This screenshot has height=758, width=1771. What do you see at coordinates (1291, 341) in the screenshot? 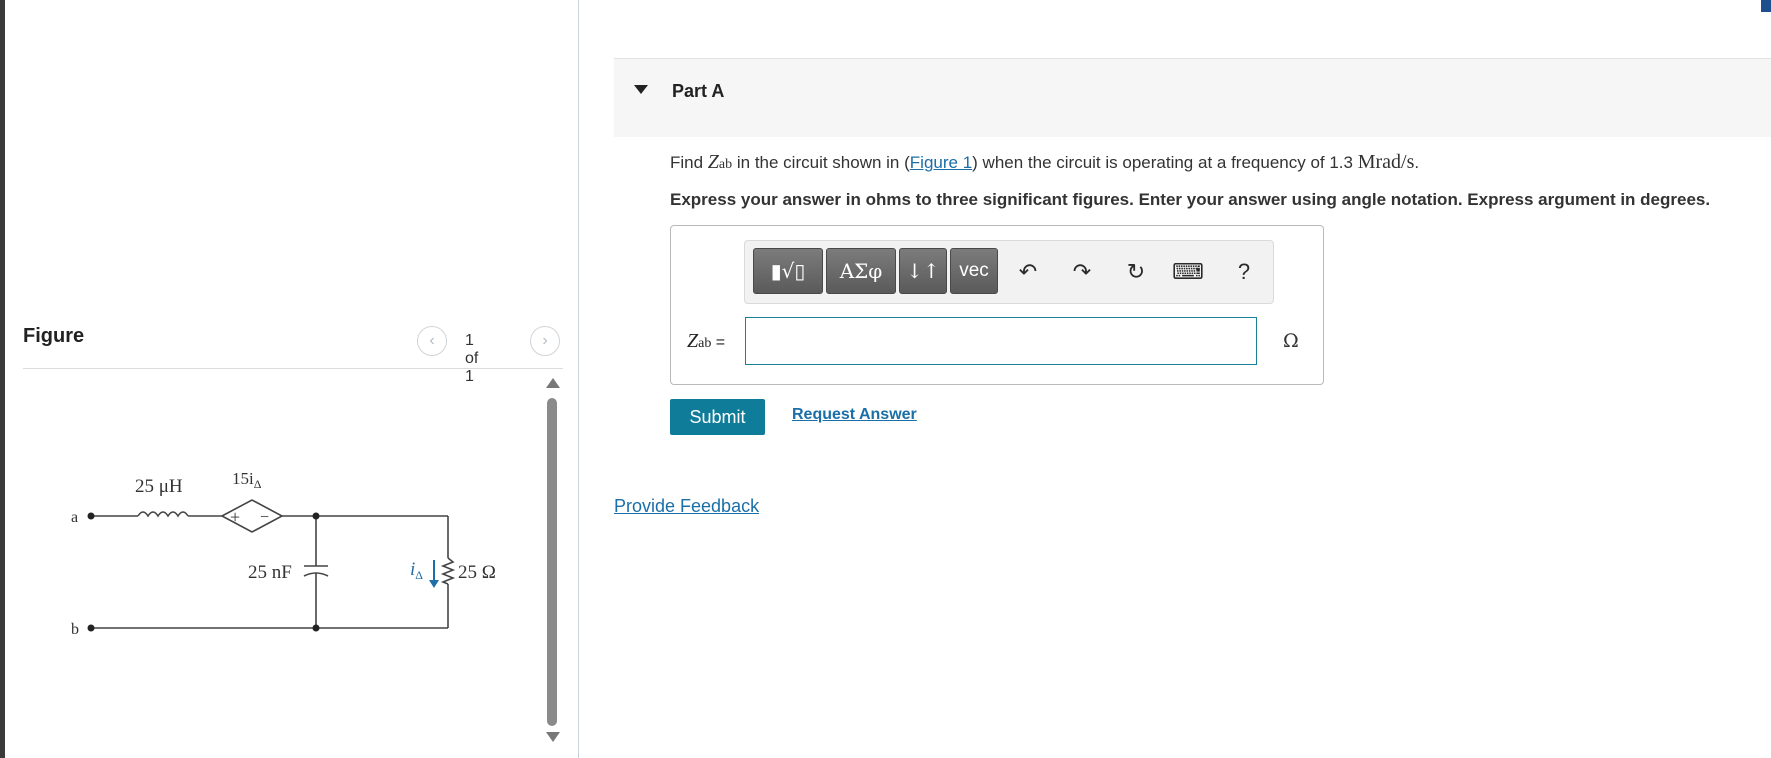
I see `answer-unit: Ω` at bounding box center [1291, 341].